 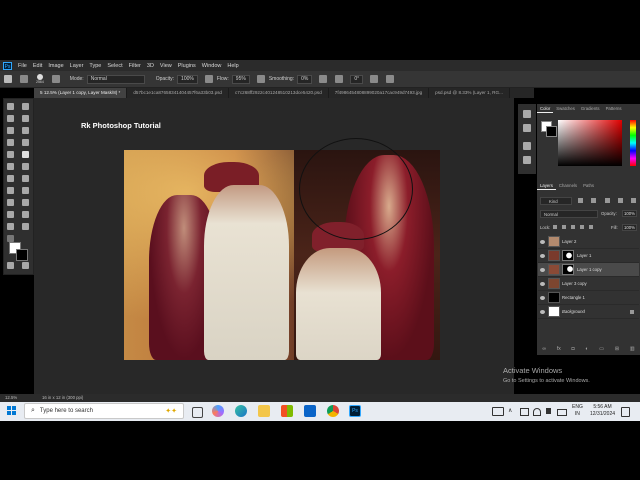 What do you see at coordinates (544, 349) in the screenshot?
I see `link-layers-icon: ∞` at bounding box center [544, 349].